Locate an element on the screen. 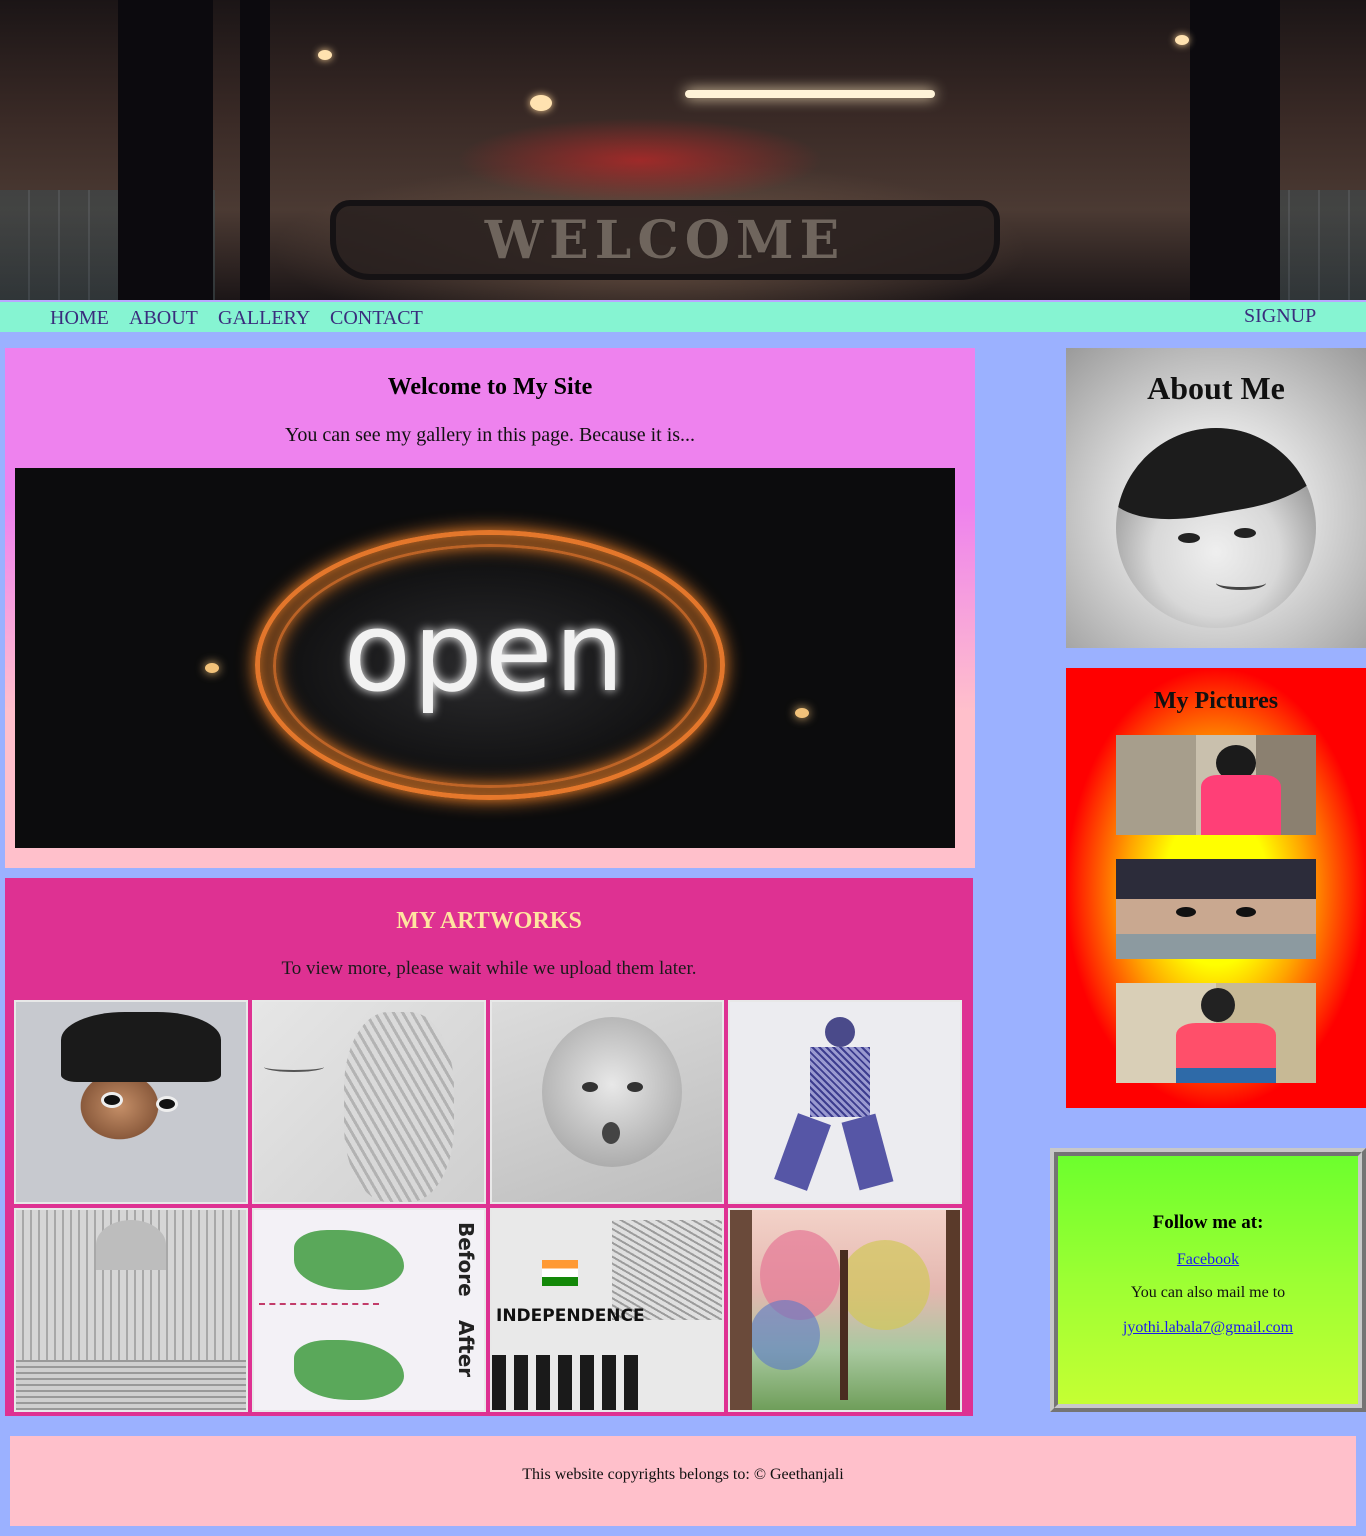 This screenshot has height=1536, width=1366. mail-text: You can also mail me to is located at coordinates (1208, 1292).